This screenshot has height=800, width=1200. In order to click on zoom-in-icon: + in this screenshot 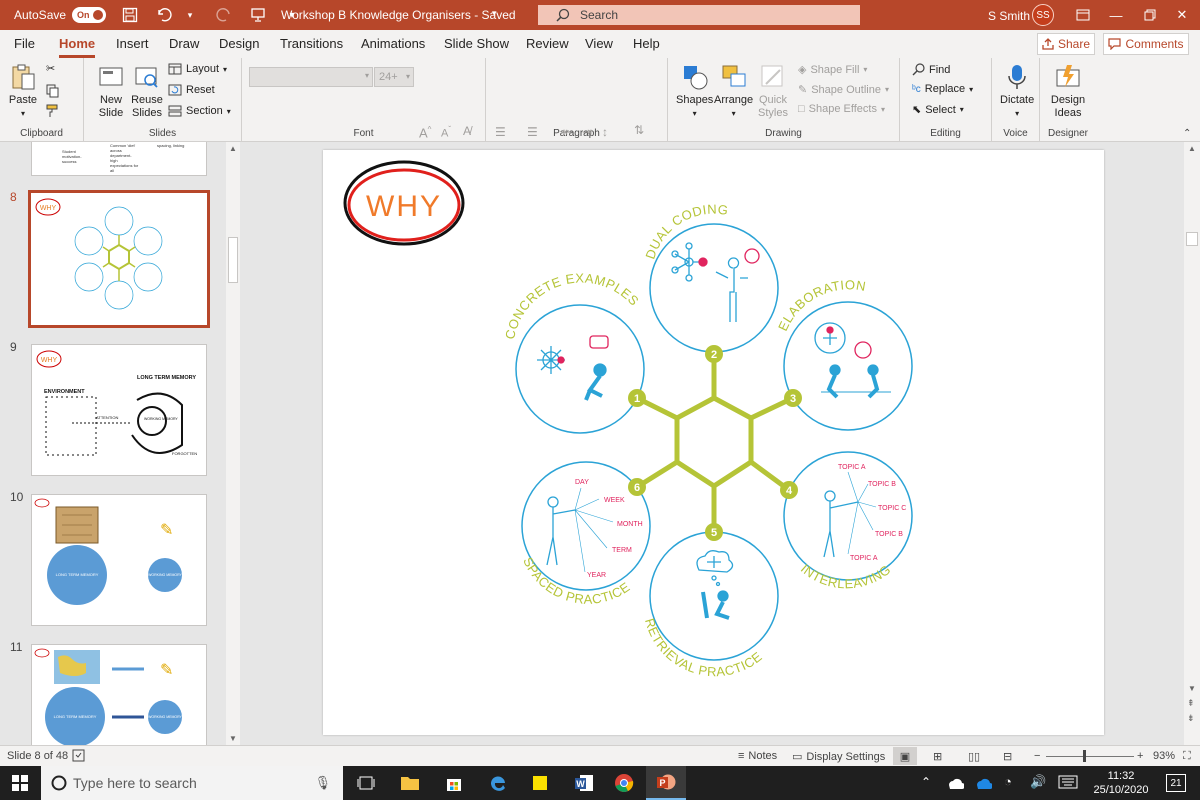, I will do `click(1140, 756)`.